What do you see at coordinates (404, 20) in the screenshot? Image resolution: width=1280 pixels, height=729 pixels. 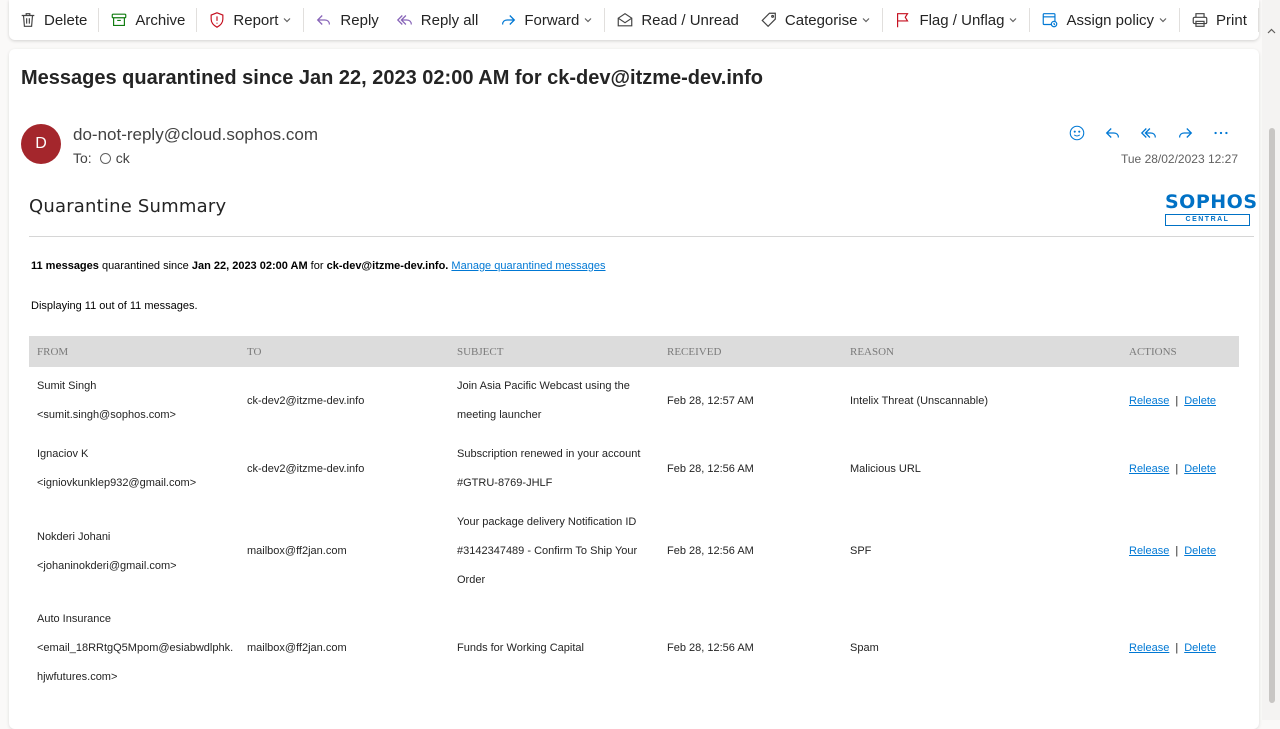 I see `reply-all-icon` at bounding box center [404, 20].